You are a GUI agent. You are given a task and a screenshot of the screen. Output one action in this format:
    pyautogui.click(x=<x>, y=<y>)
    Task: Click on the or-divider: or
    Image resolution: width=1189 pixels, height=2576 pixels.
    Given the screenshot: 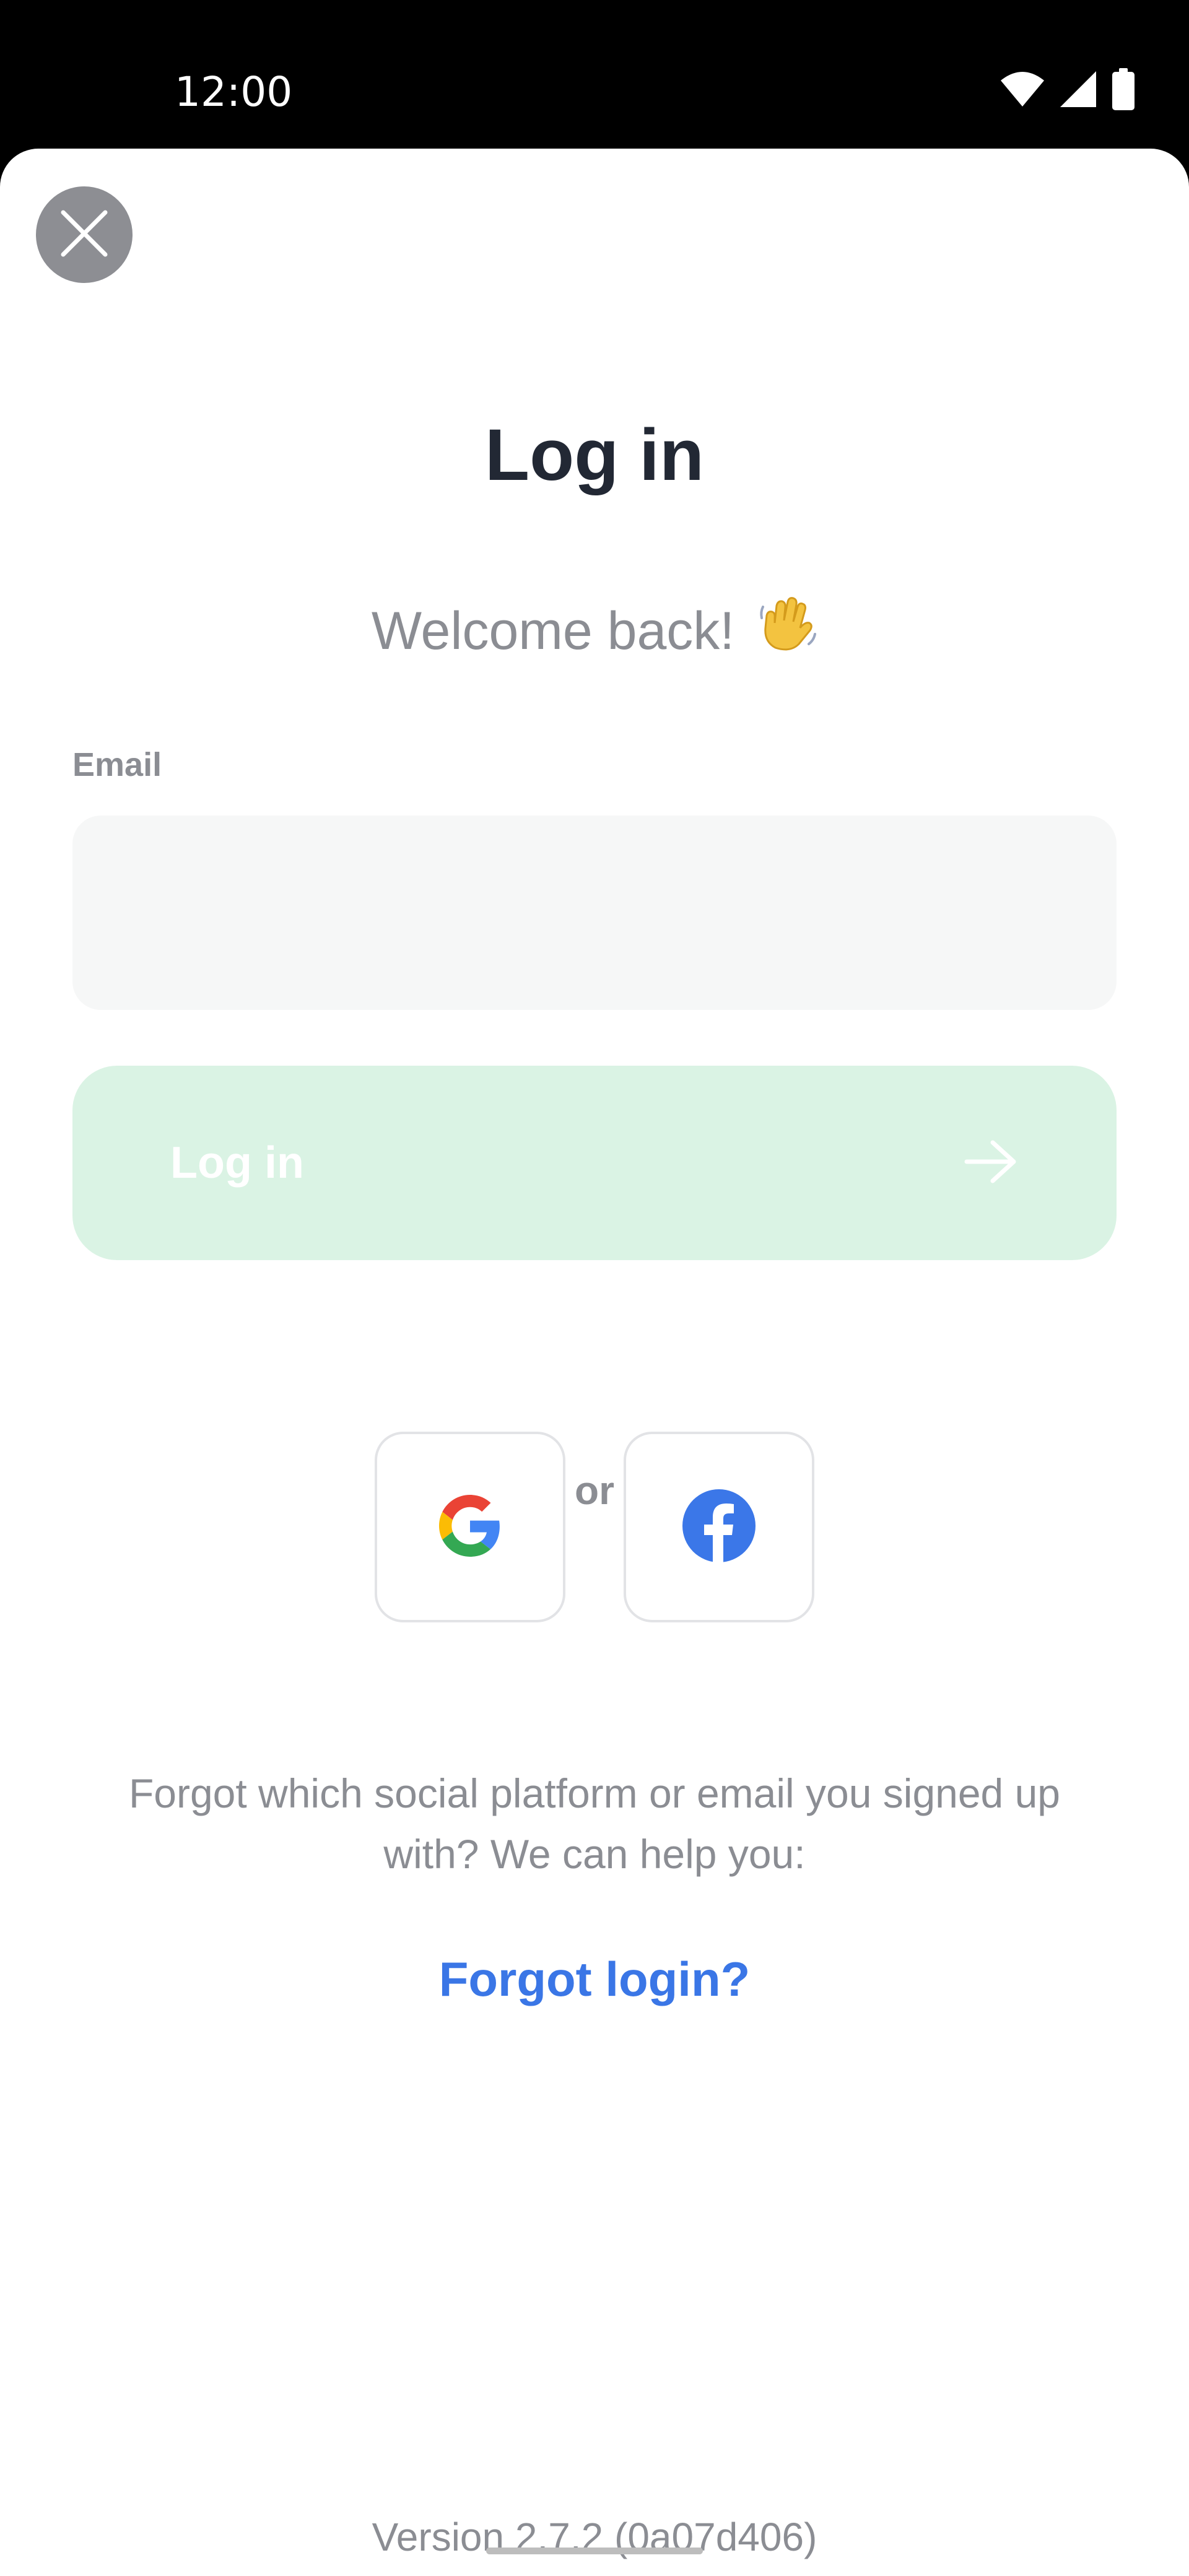 What is the action you would take?
    pyautogui.click(x=594, y=1491)
    